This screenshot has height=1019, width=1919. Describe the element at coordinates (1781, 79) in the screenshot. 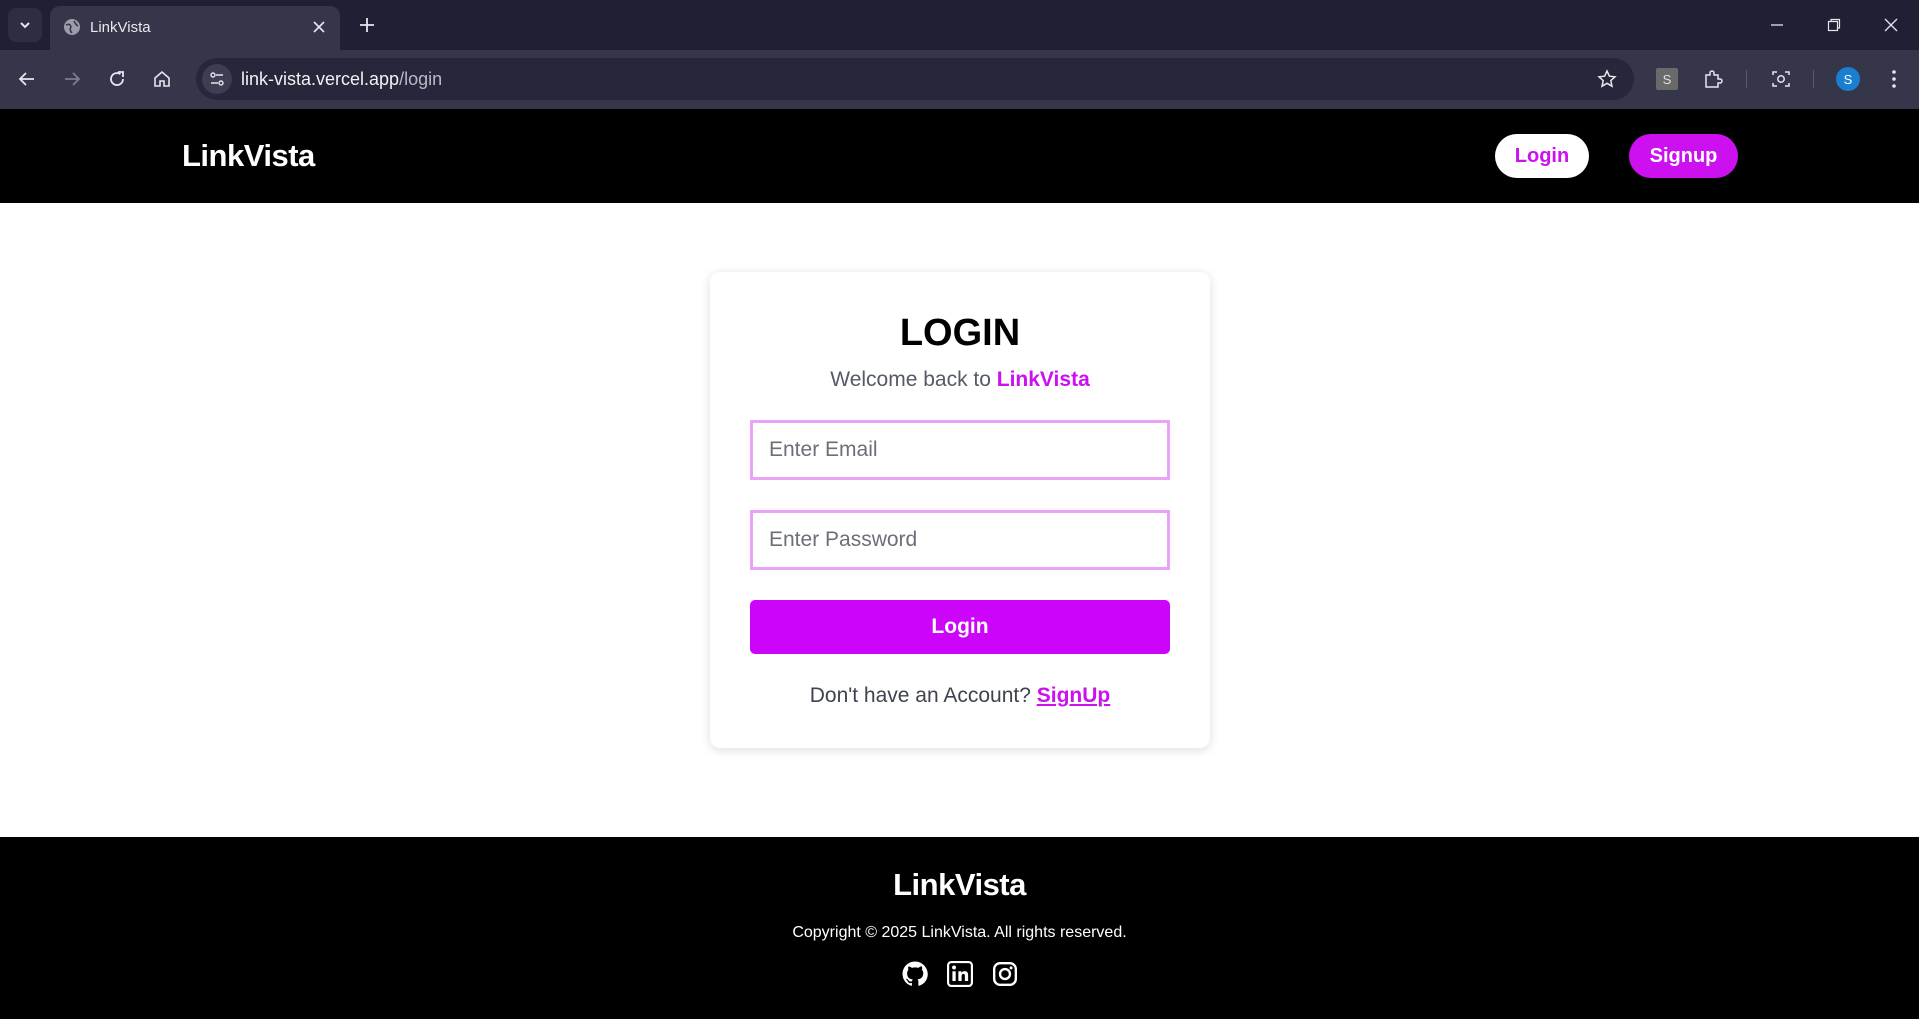

I see `screenshot-lens-icon` at that location.